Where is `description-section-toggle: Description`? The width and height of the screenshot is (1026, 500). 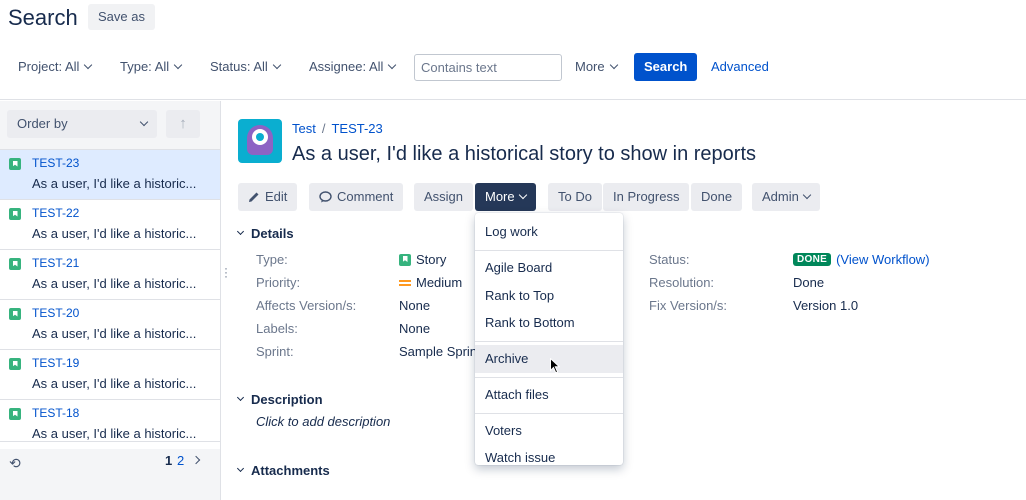
description-section-toggle: Description is located at coordinates (279, 399).